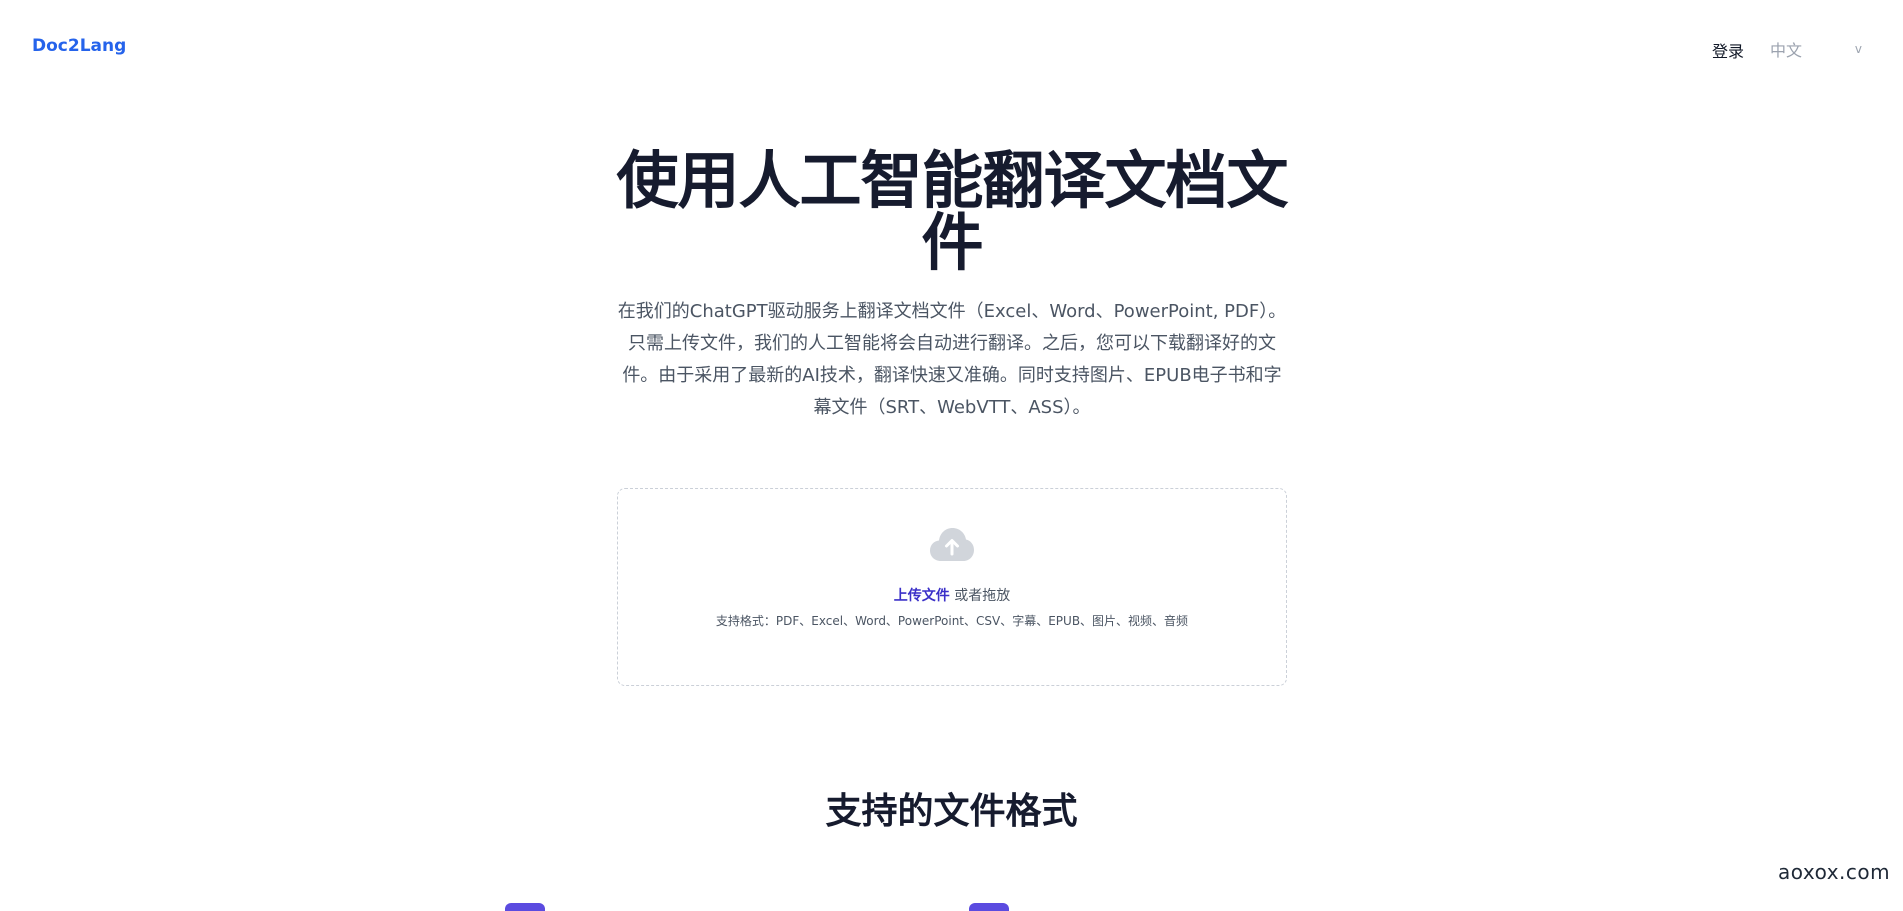  I want to click on language-select: 中文 v, so click(1821, 49).